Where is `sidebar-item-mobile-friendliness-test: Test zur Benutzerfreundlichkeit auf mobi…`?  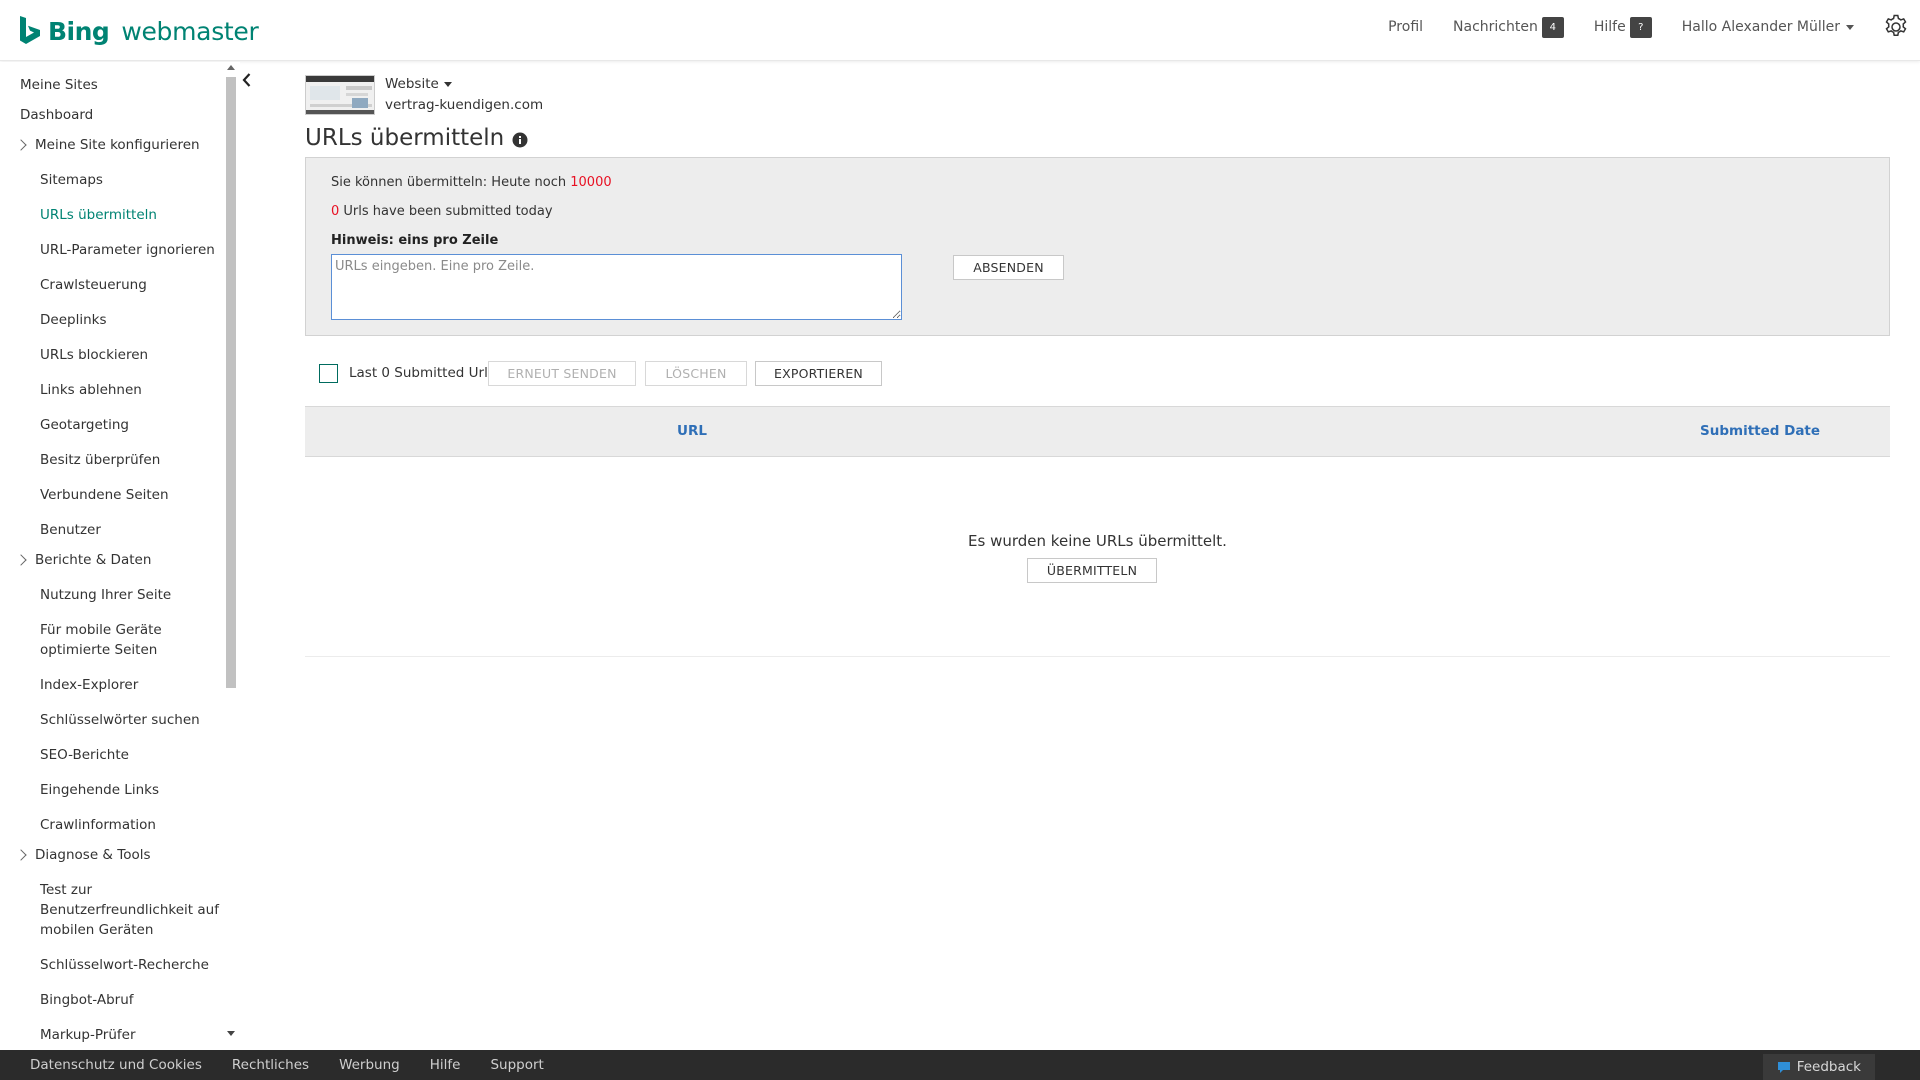 sidebar-item-mobile-friendliness-test: Test zur Benutzerfreundlichkeit auf mobi… is located at coordinates (132, 910).